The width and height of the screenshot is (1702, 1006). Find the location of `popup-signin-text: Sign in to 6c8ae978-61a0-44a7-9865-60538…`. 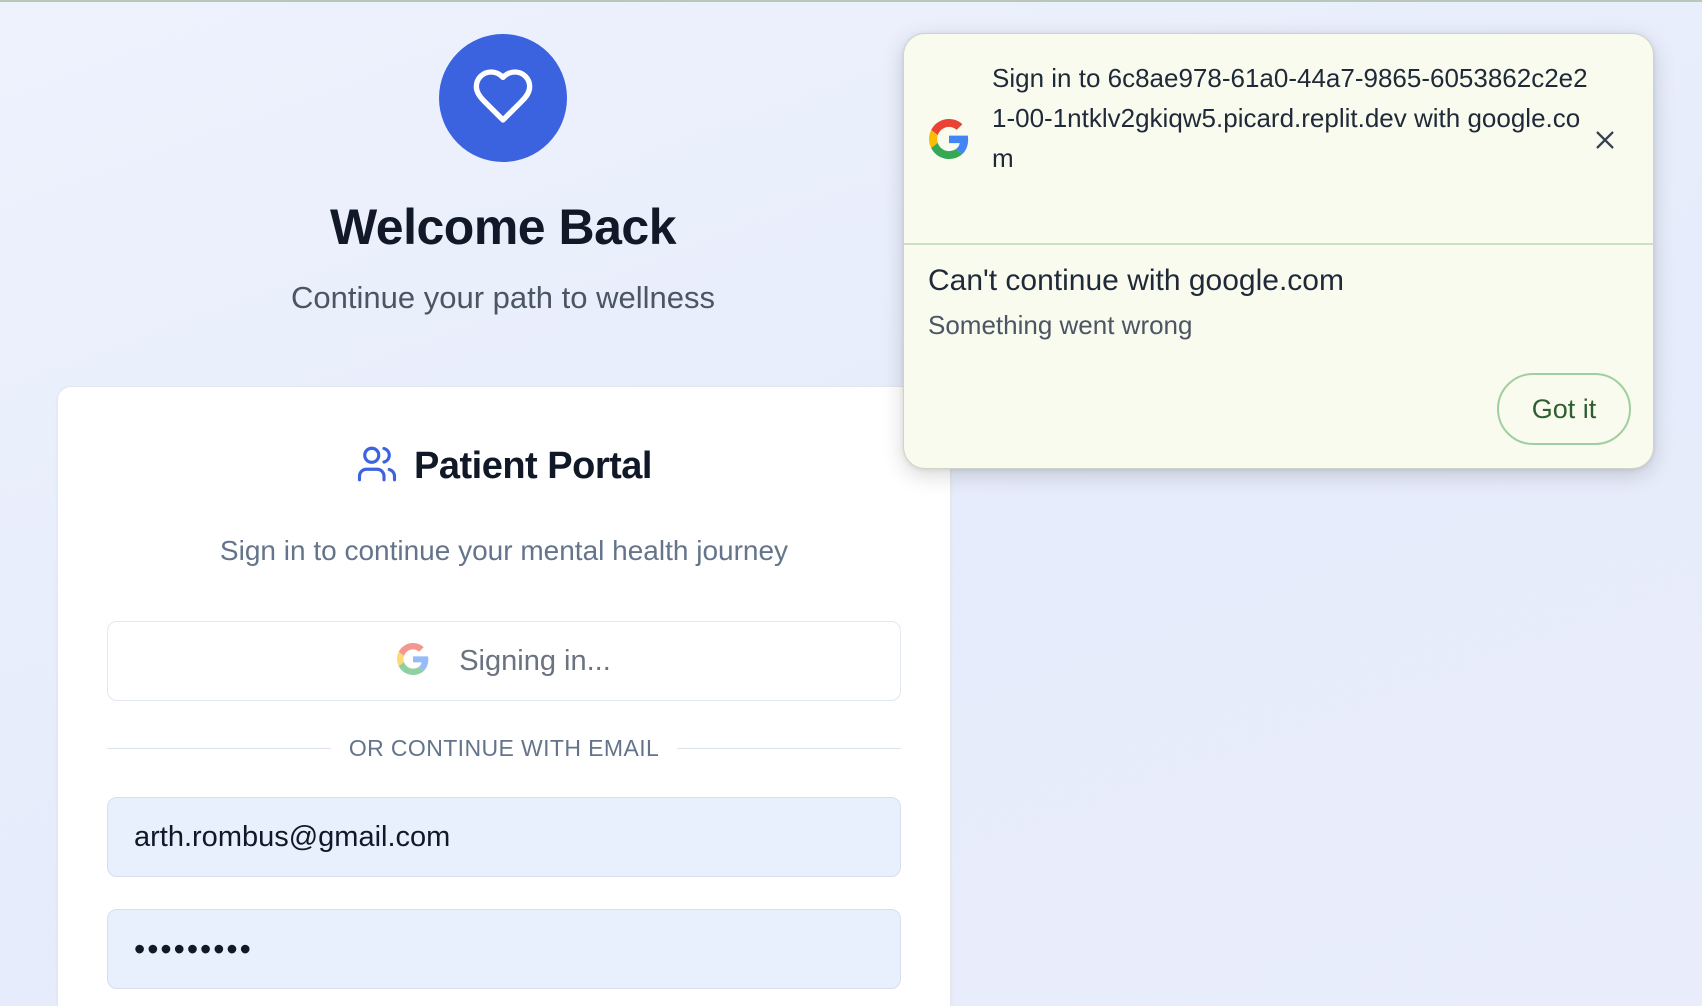

popup-signin-text: Sign in to 6c8ae978-61a0-44a7-9865-60538… is located at coordinates (1290, 118).